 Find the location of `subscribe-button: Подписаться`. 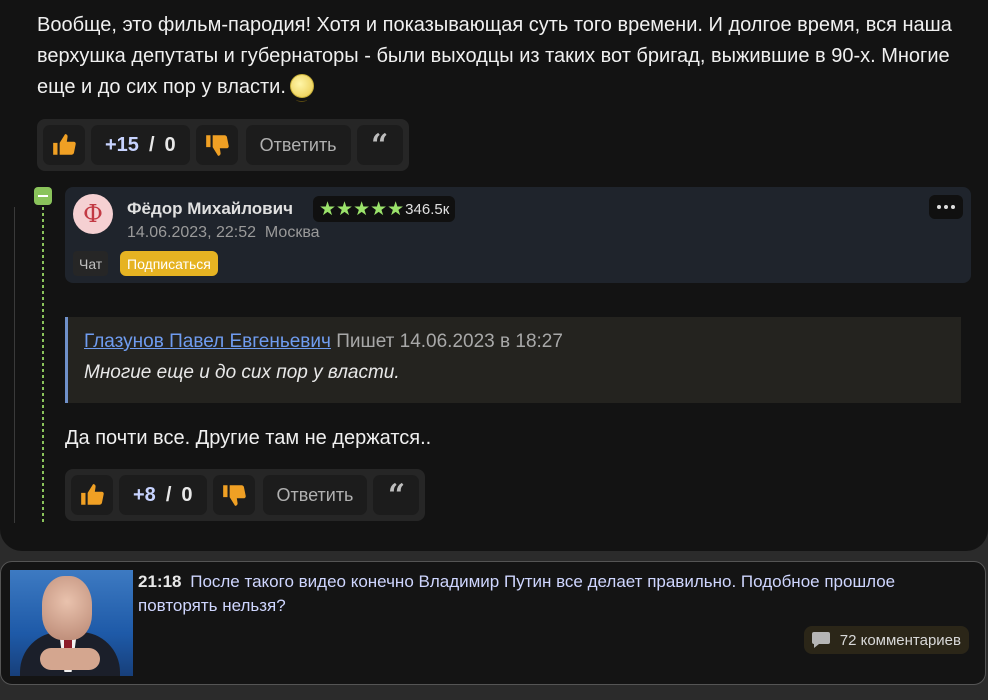

subscribe-button: Подписаться is located at coordinates (169, 263).